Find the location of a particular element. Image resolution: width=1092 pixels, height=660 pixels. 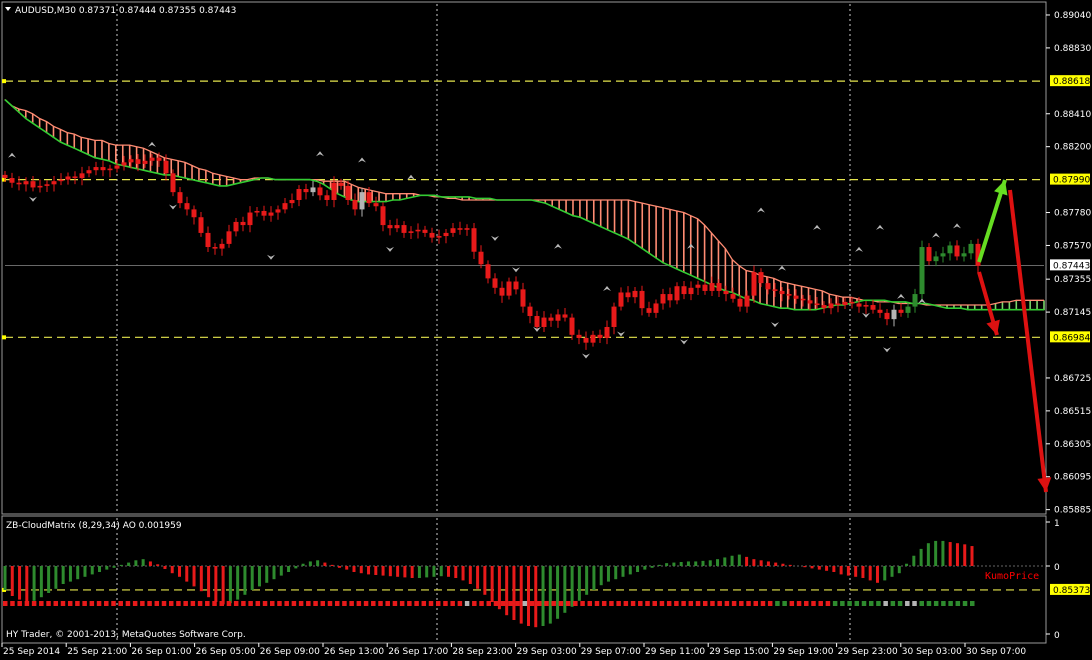

level-price-label: 0.87990 is located at coordinates (1071, 181).